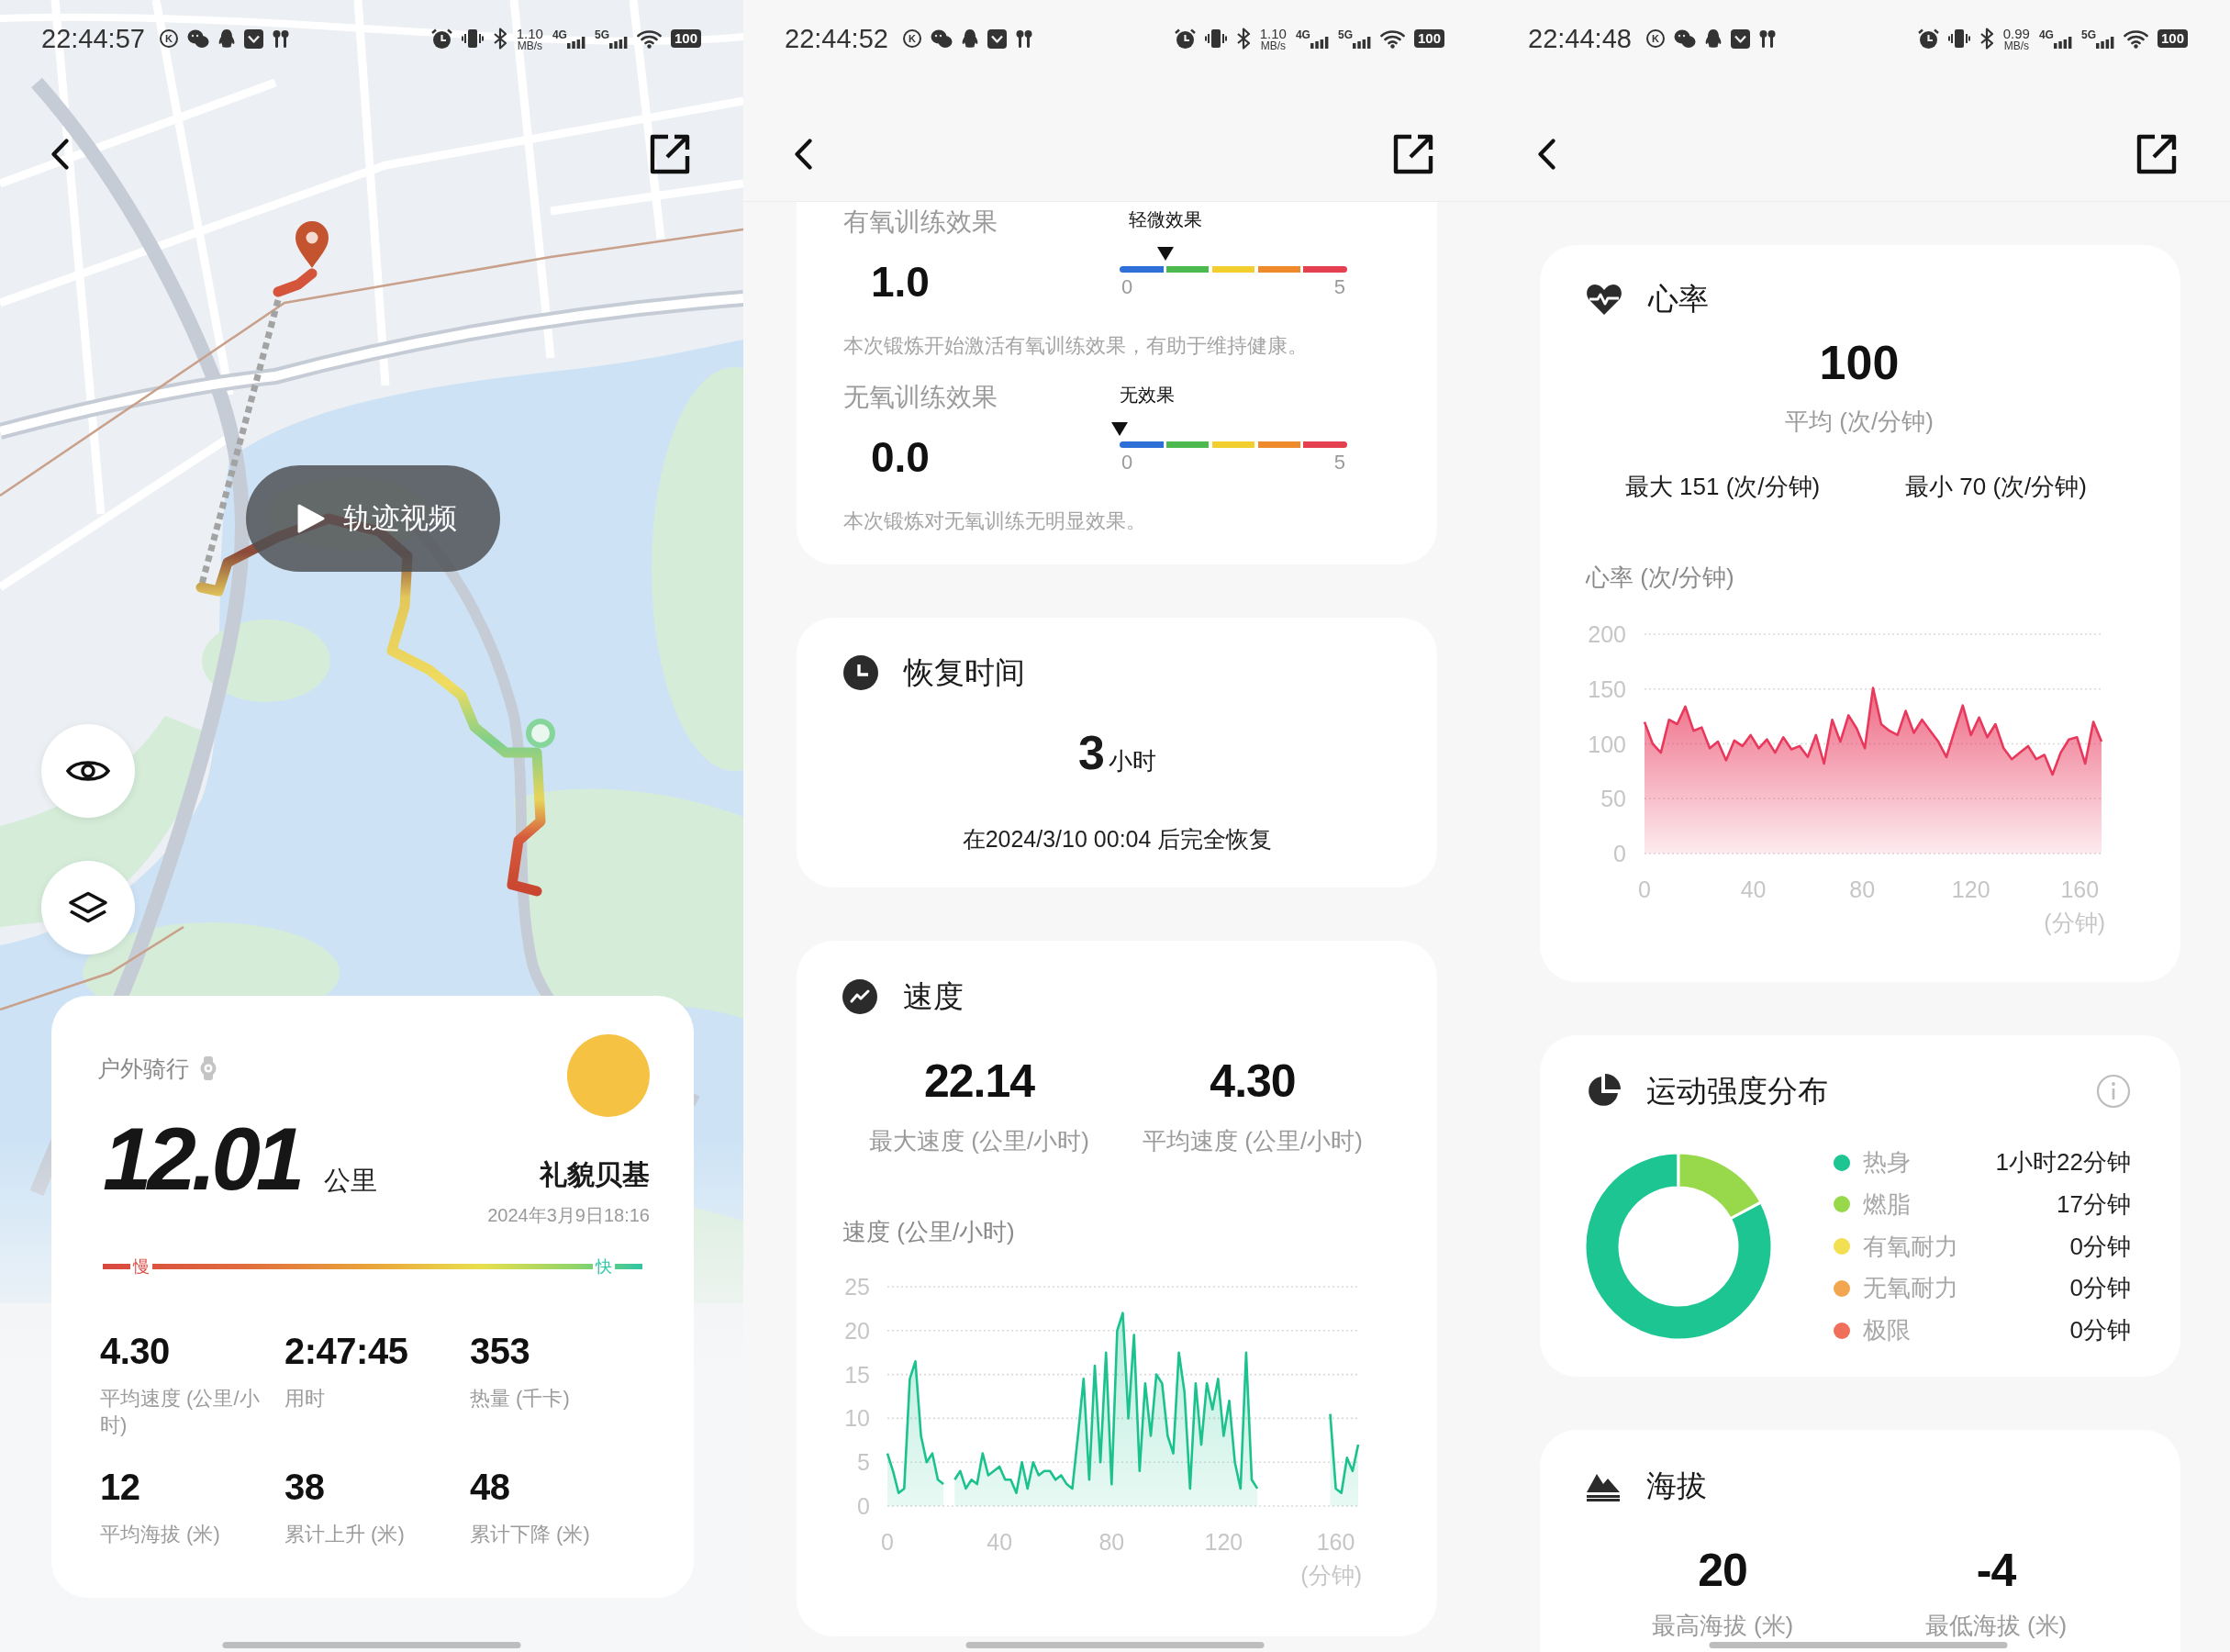  I want to click on slow-label: 慢, so click(141, 1267).